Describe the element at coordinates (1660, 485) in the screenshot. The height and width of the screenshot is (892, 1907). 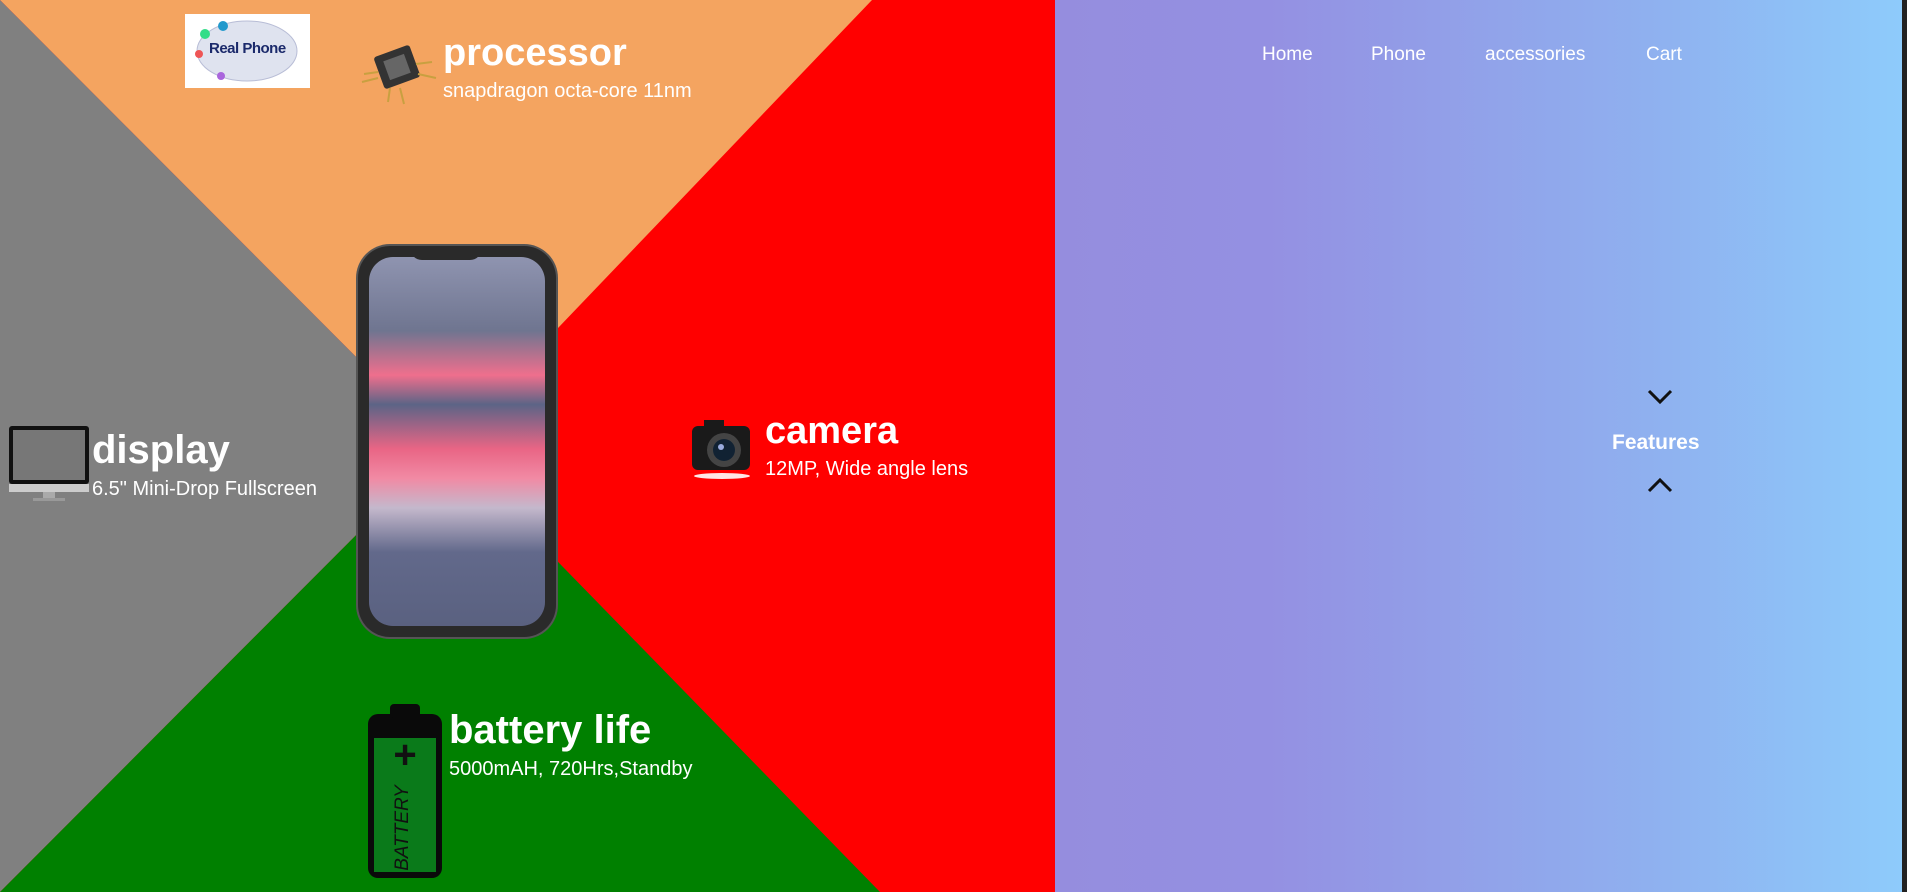
I see `chevron-up-icon` at that location.